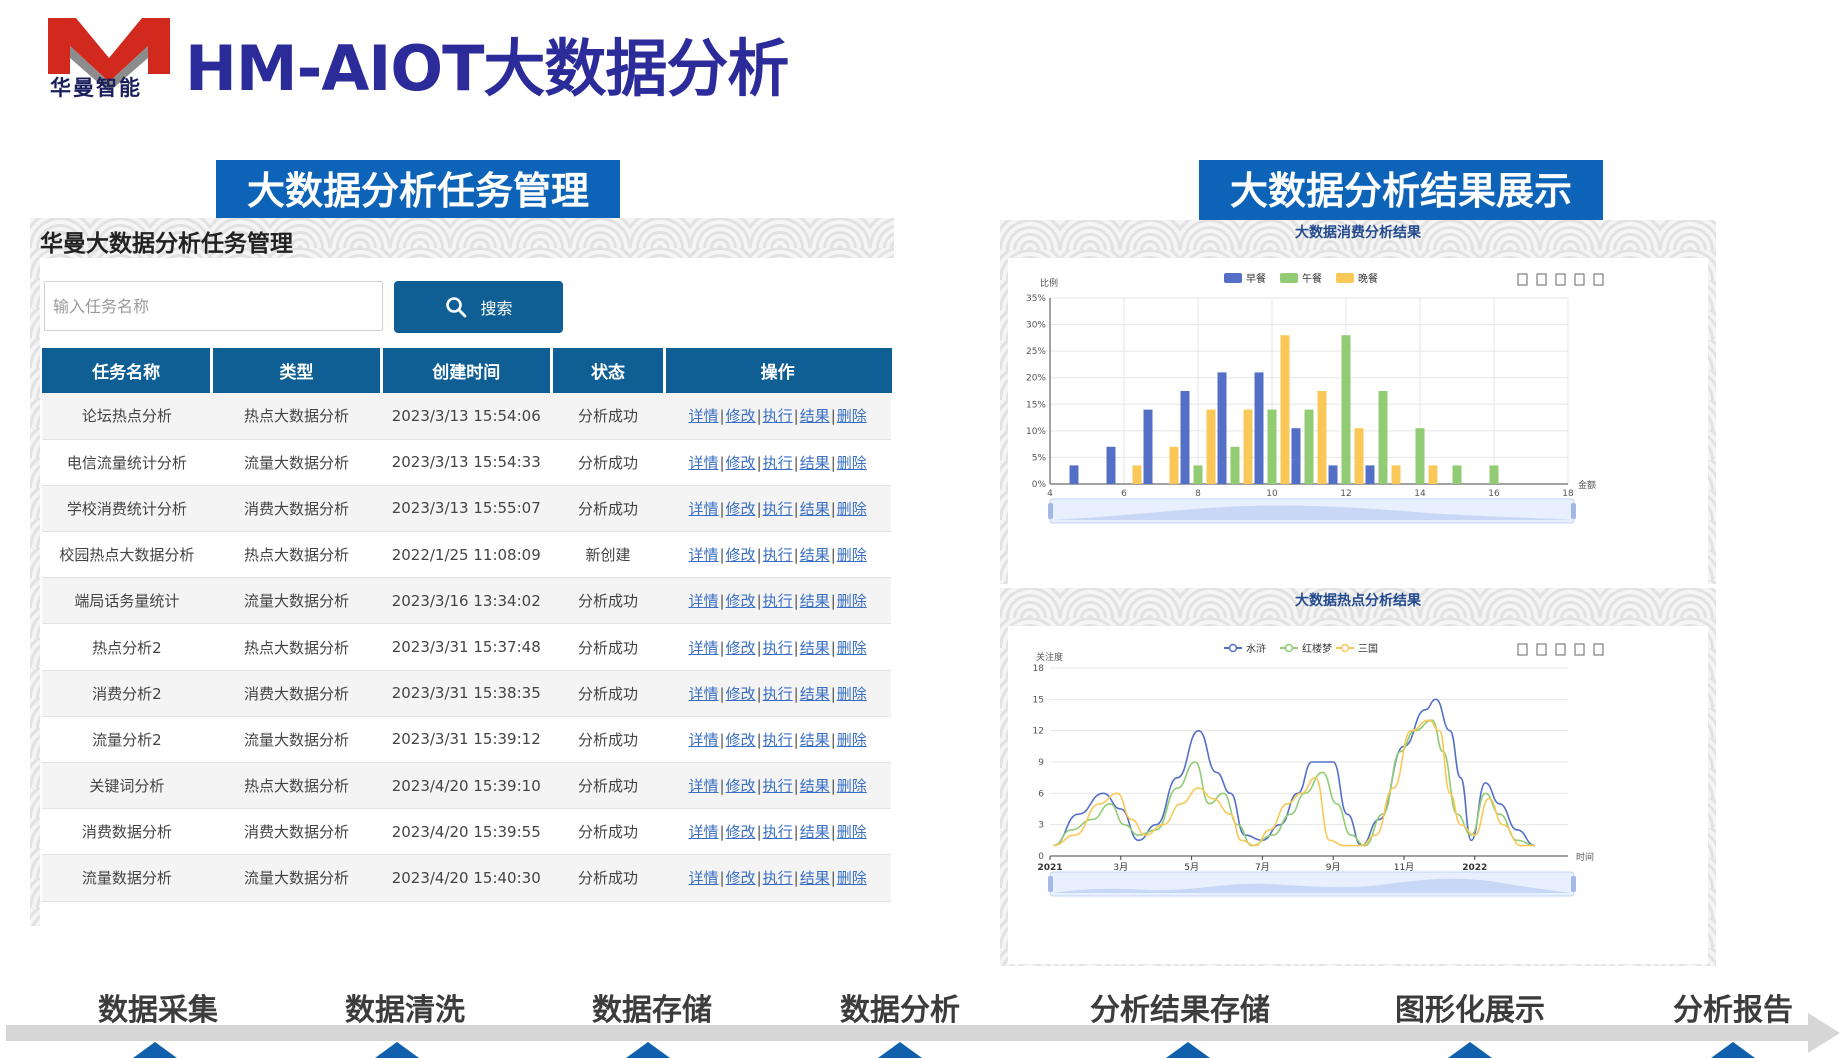 Image resolution: width=1846 pixels, height=1058 pixels. I want to click on task-time-cell: 2023/3/13 15:55:07, so click(466, 509).